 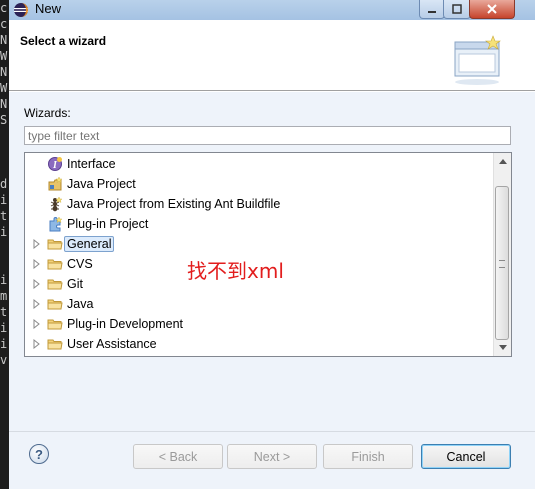 I want to click on next-button: Next >, so click(x=272, y=456).